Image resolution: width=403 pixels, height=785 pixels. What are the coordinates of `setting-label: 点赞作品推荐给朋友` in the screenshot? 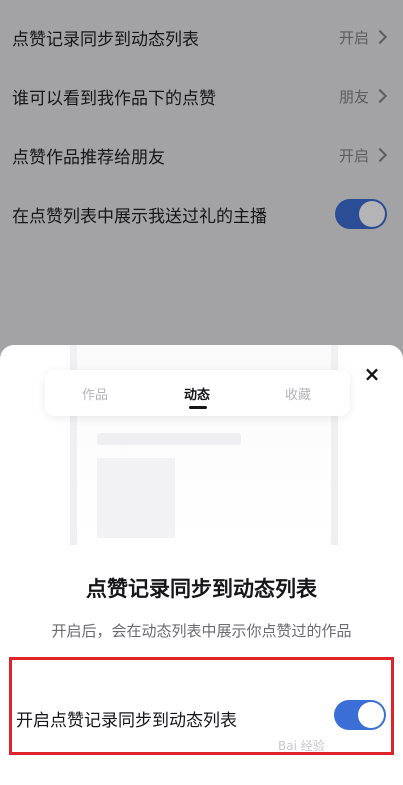 It's located at (88, 157).